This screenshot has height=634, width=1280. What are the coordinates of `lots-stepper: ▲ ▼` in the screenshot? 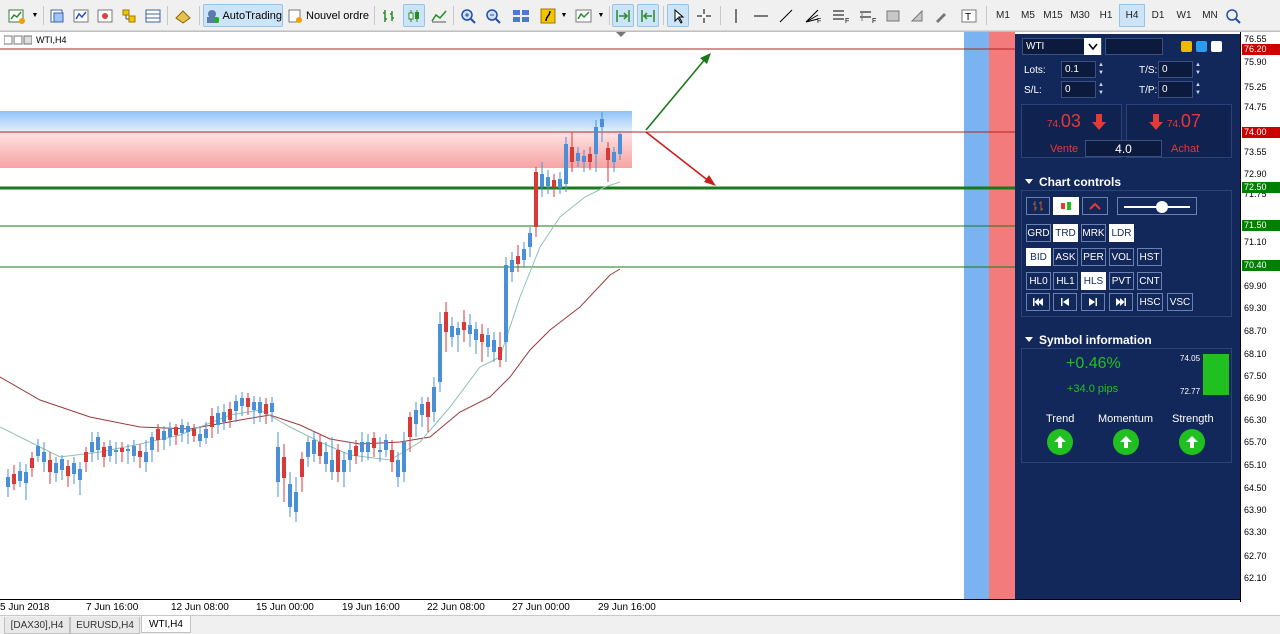 It's located at (1101, 69).